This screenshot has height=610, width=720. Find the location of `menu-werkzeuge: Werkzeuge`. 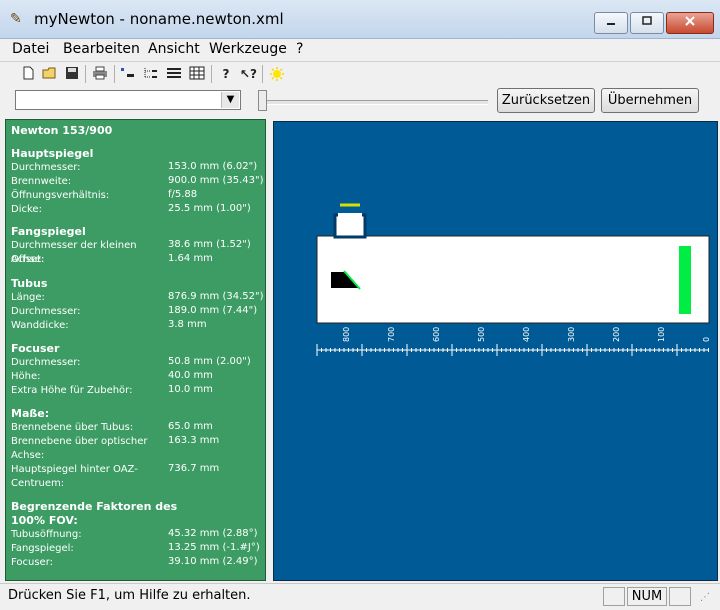

menu-werkzeuge: Werkzeuge is located at coordinates (248, 49).